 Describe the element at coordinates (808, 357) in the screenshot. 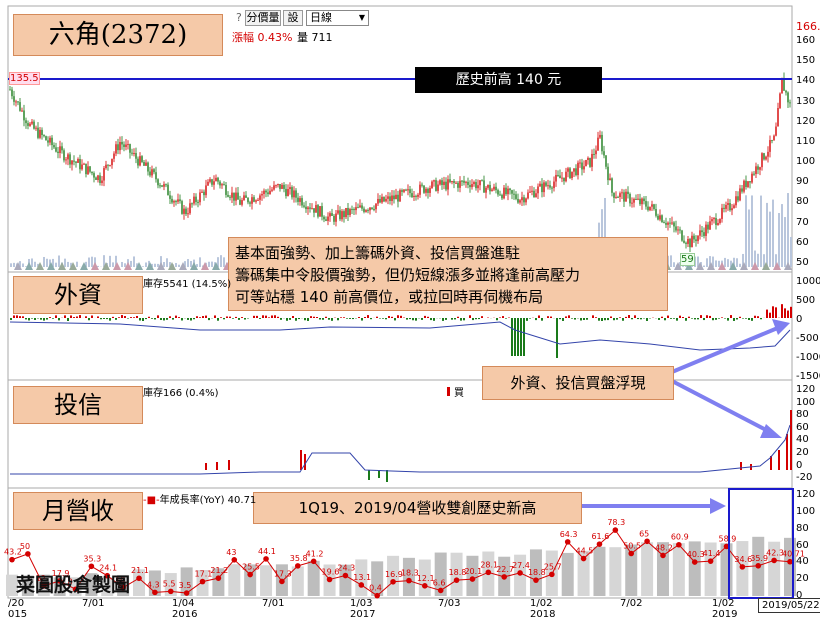

I see `foreign-tick-label: -1000` at that location.